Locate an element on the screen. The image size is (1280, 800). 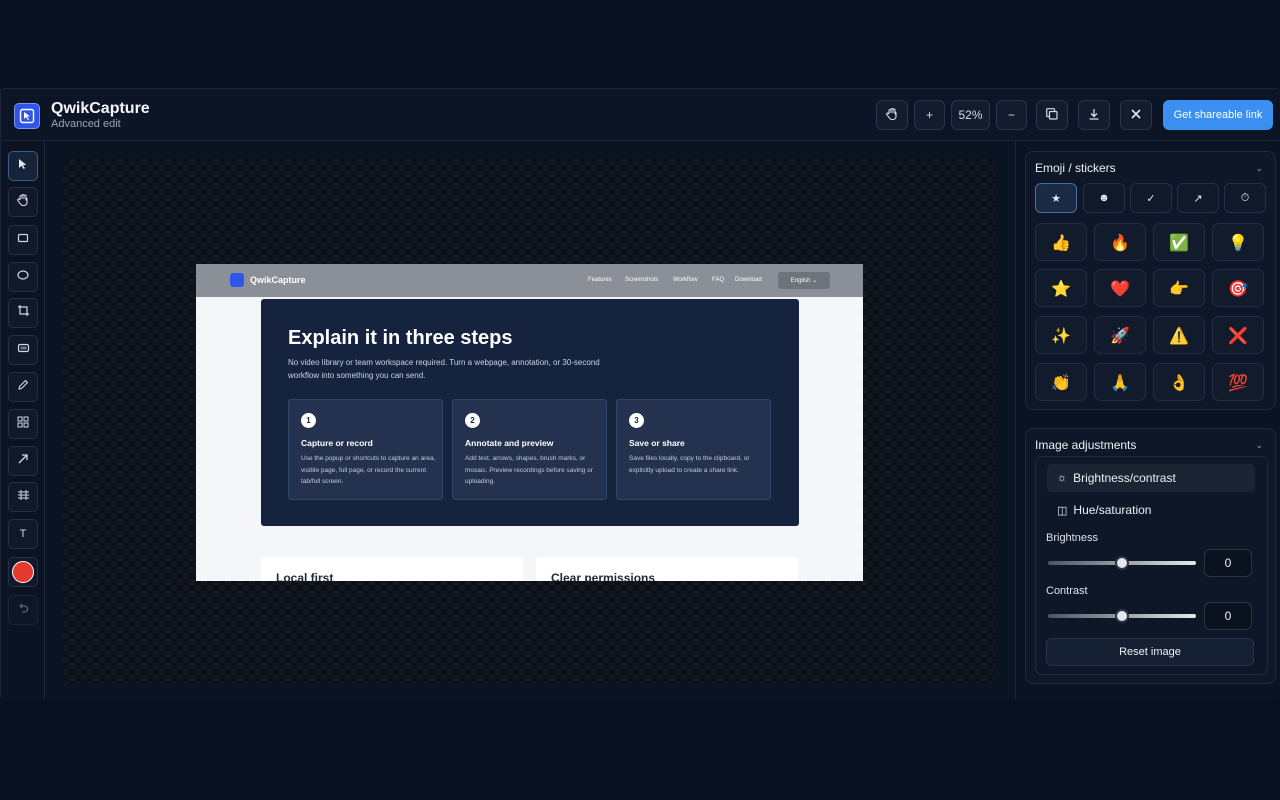
rectangle-icon is located at coordinates (23, 240).